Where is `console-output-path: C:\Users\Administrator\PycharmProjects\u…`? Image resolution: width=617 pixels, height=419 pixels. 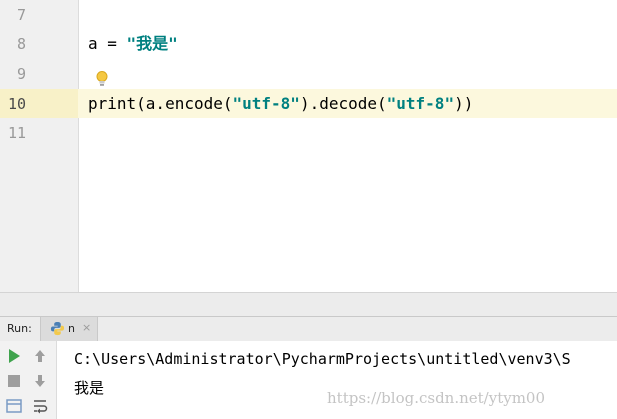
console-output-path: C:\Users\Administrator\PycharmProjects\u… is located at coordinates (322, 359).